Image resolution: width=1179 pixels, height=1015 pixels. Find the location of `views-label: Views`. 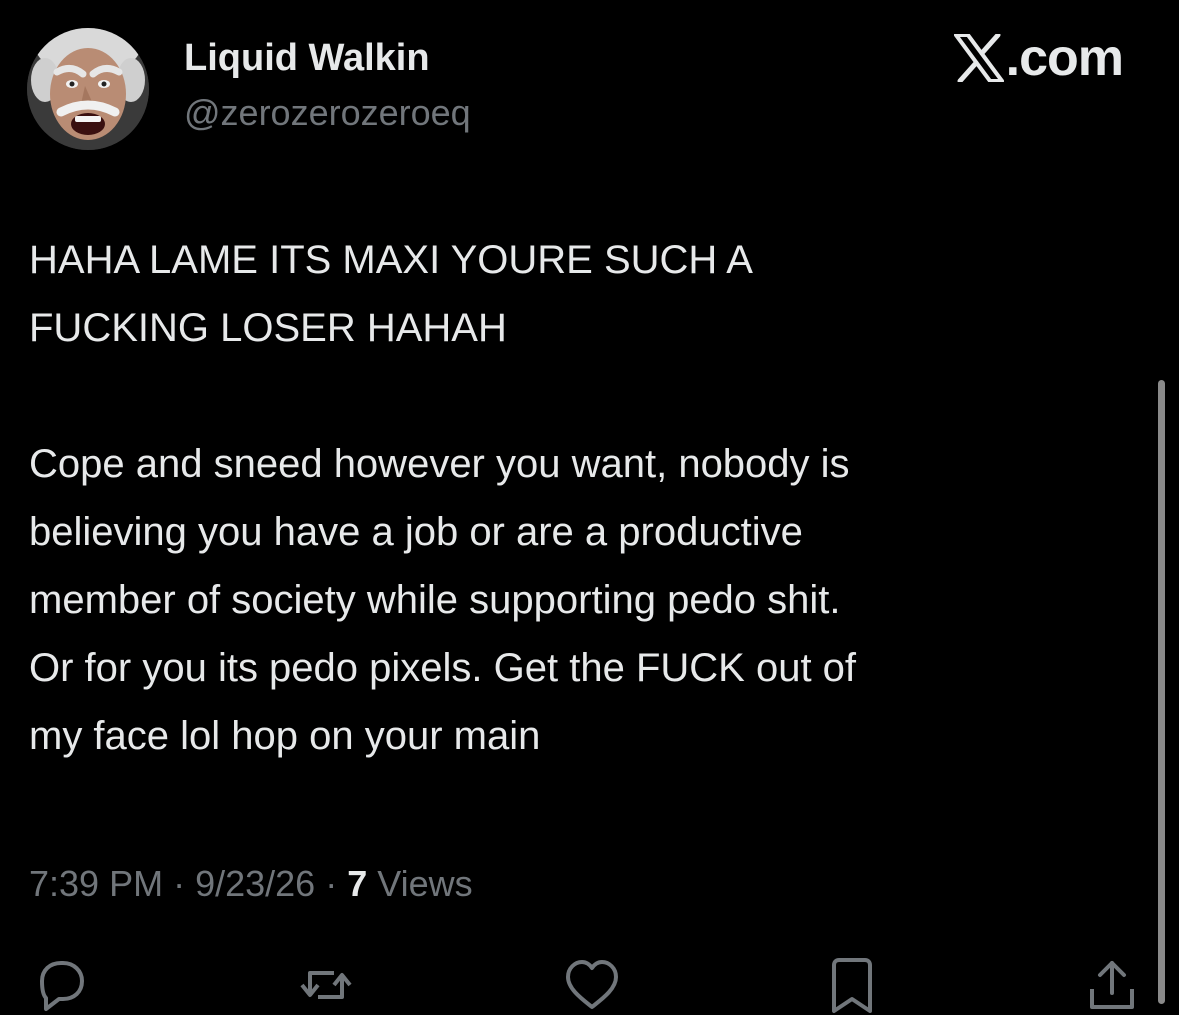

views-label: Views is located at coordinates (419, 883).